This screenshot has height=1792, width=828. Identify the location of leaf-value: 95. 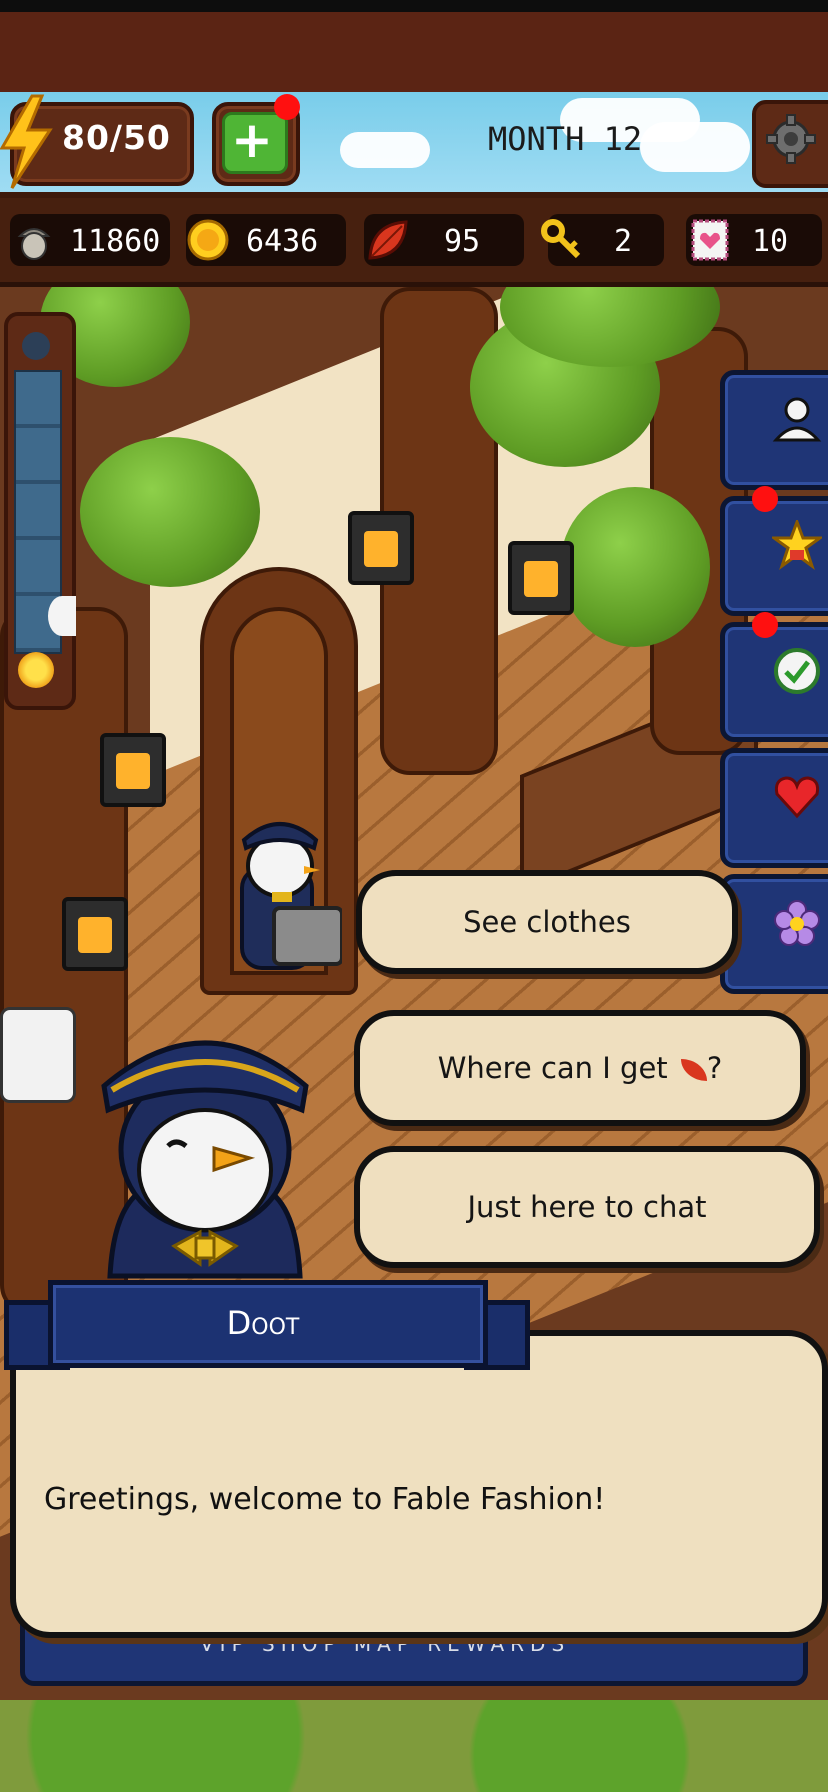
(462, 241).